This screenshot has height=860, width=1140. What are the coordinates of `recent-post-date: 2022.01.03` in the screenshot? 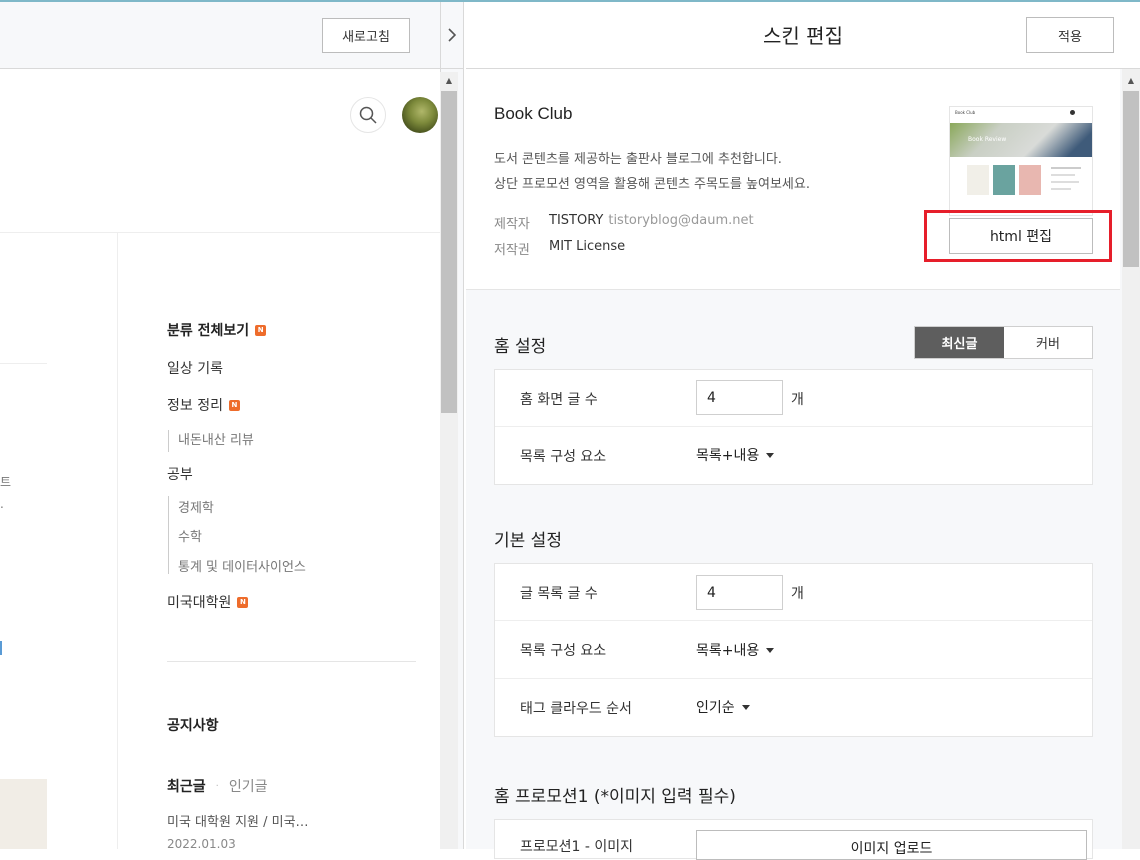 It's located at (201, 843).